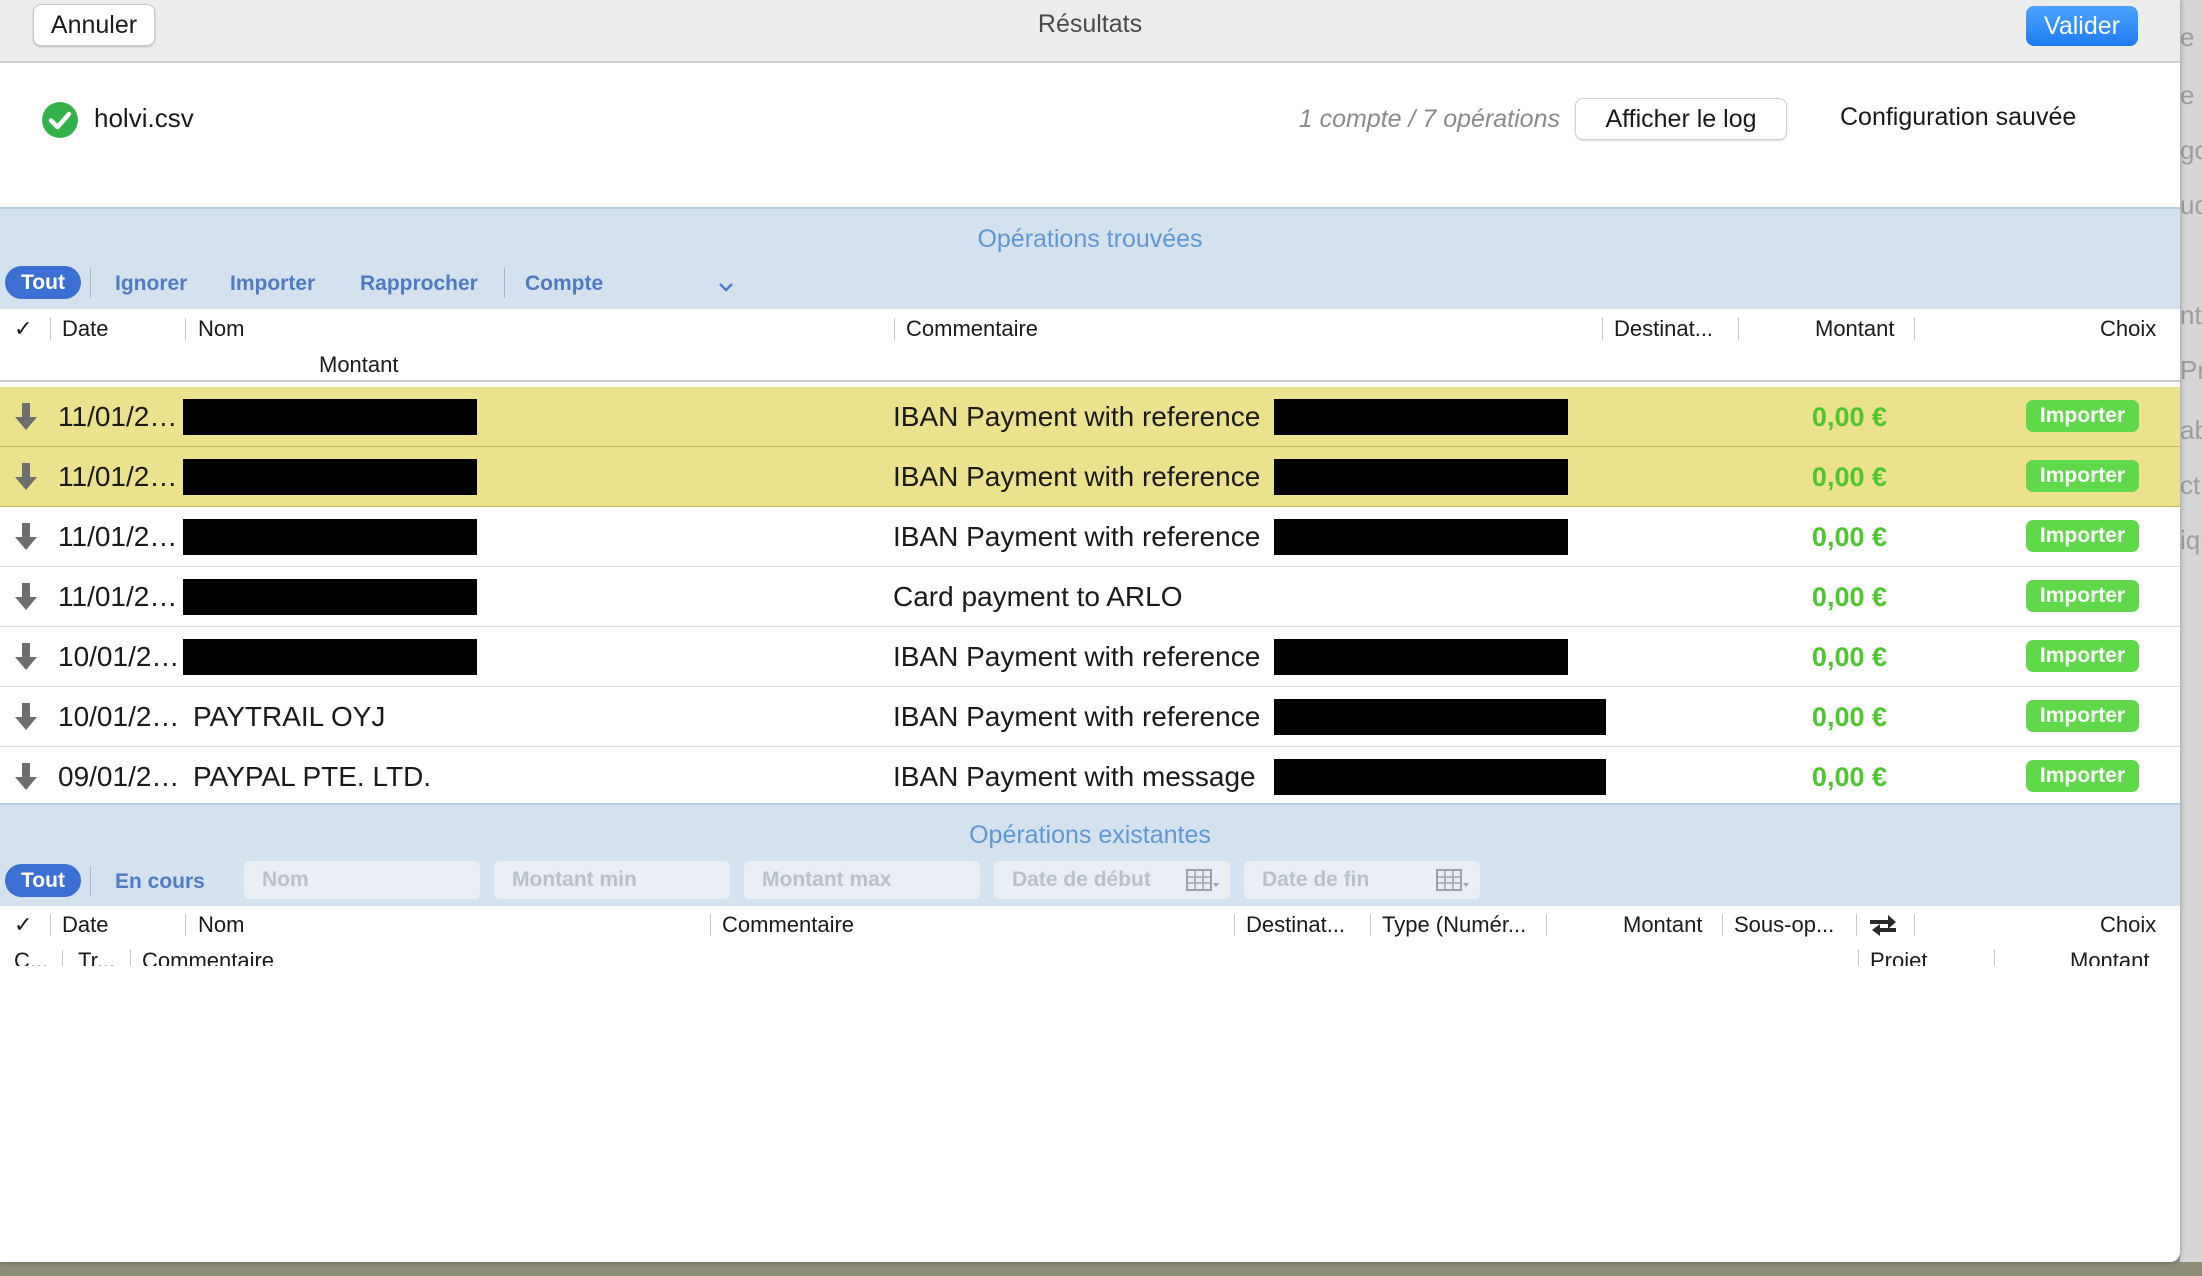 This screenshot has height=1276, width=2202. What do you see at coordinates (1101, 1269) in the screenshot?
I see `background-window-bottom` at bounding box center [1101, 1269].